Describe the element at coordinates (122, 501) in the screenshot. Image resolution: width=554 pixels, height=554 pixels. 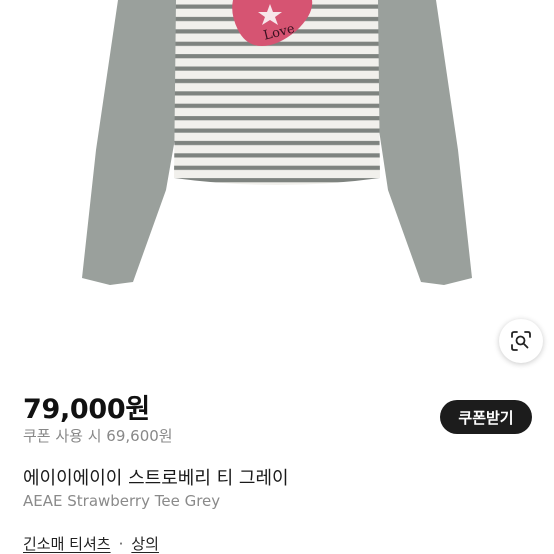
I see `product-title-english: AEAE Strawberry Tee Grey` at that location.